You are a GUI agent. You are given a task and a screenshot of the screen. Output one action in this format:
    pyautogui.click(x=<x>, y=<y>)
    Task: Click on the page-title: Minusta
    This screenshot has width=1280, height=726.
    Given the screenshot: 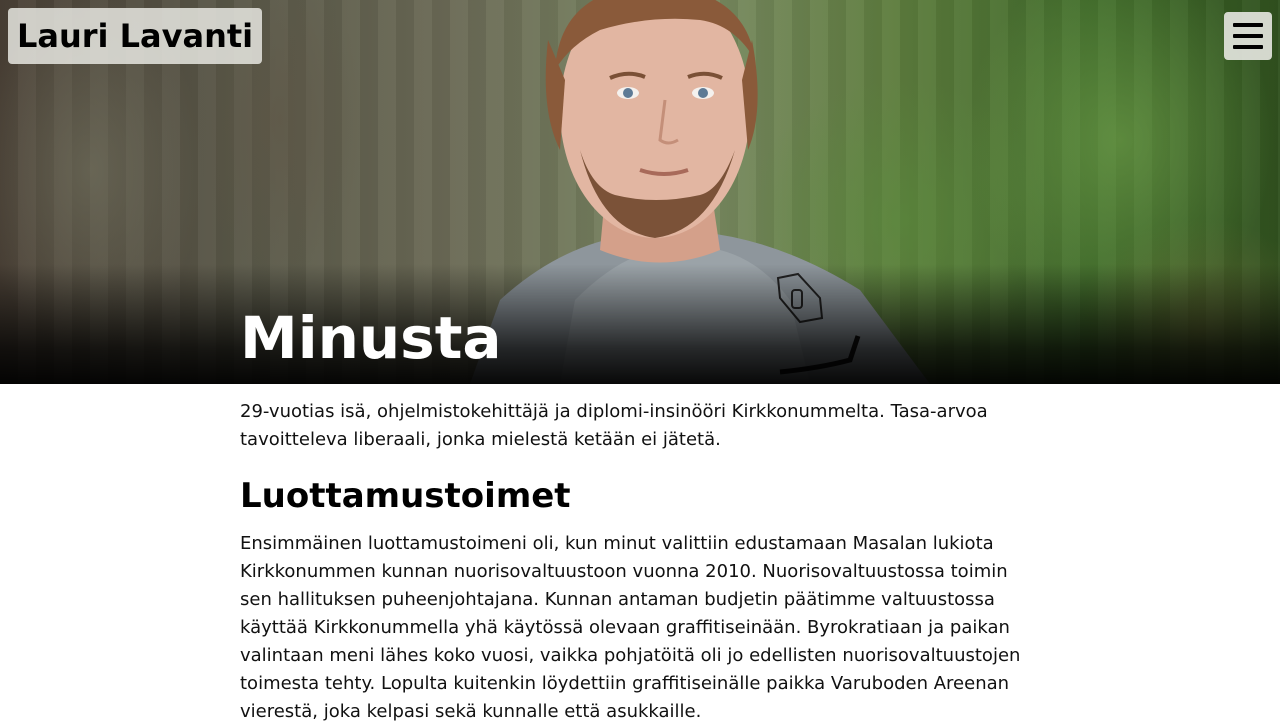 What is the action you would take?
    pyautogui.click(x=371, y=338)
    